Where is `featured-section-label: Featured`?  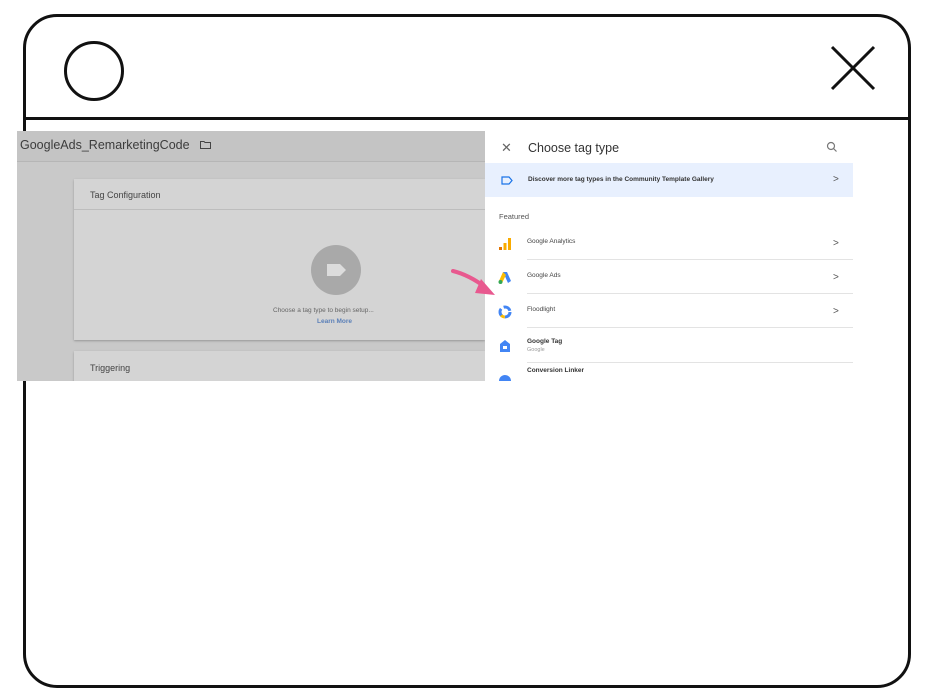
featured-section-label: Featured is located at coordinates (514, 216).